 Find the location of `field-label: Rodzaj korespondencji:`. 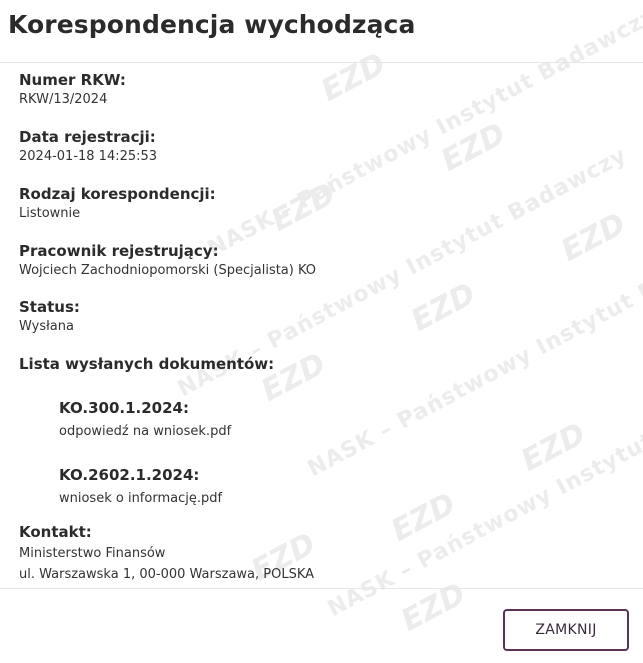

field-label: Rodzaj korespondencji: is located at coordinates (117, 194).